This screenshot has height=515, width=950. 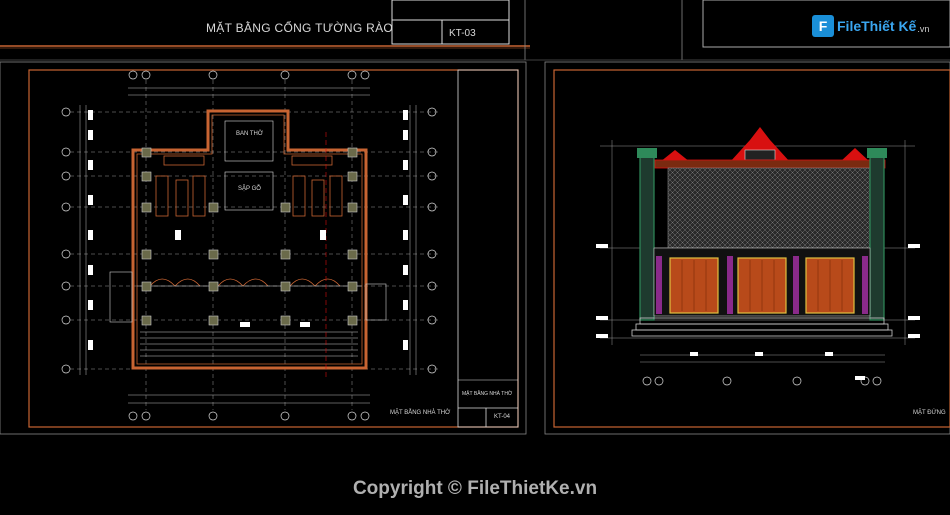 I want to click on logo-mark-icon: F, so click(x=823, y=26).